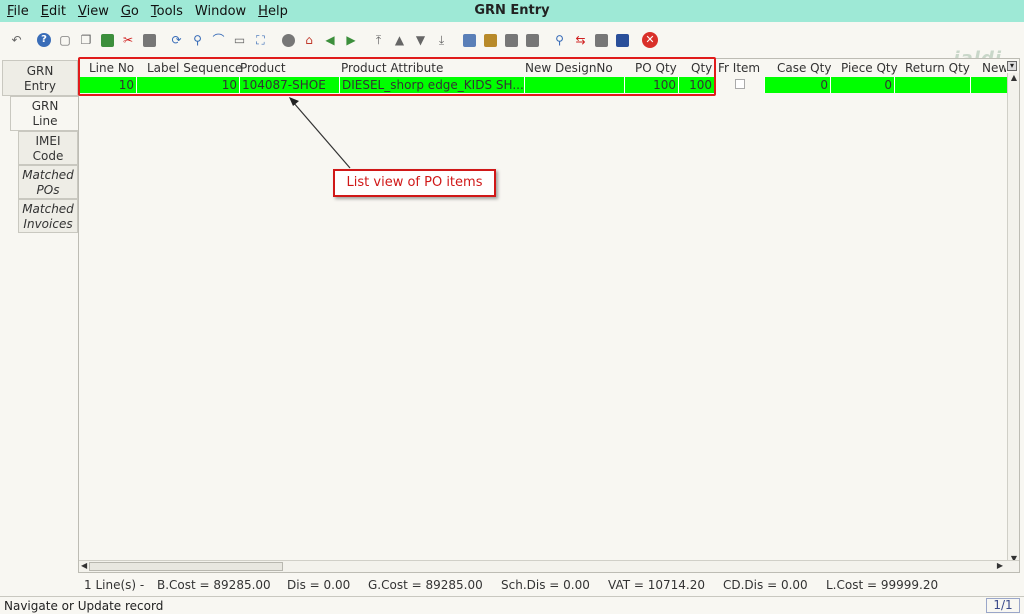 This screenshot has width=1024, height=614. What do you see at coordinates (656, 585) in the screenshot?
I see `summary-vat: VAT = 10714.20` at bounding box center [656, 585].